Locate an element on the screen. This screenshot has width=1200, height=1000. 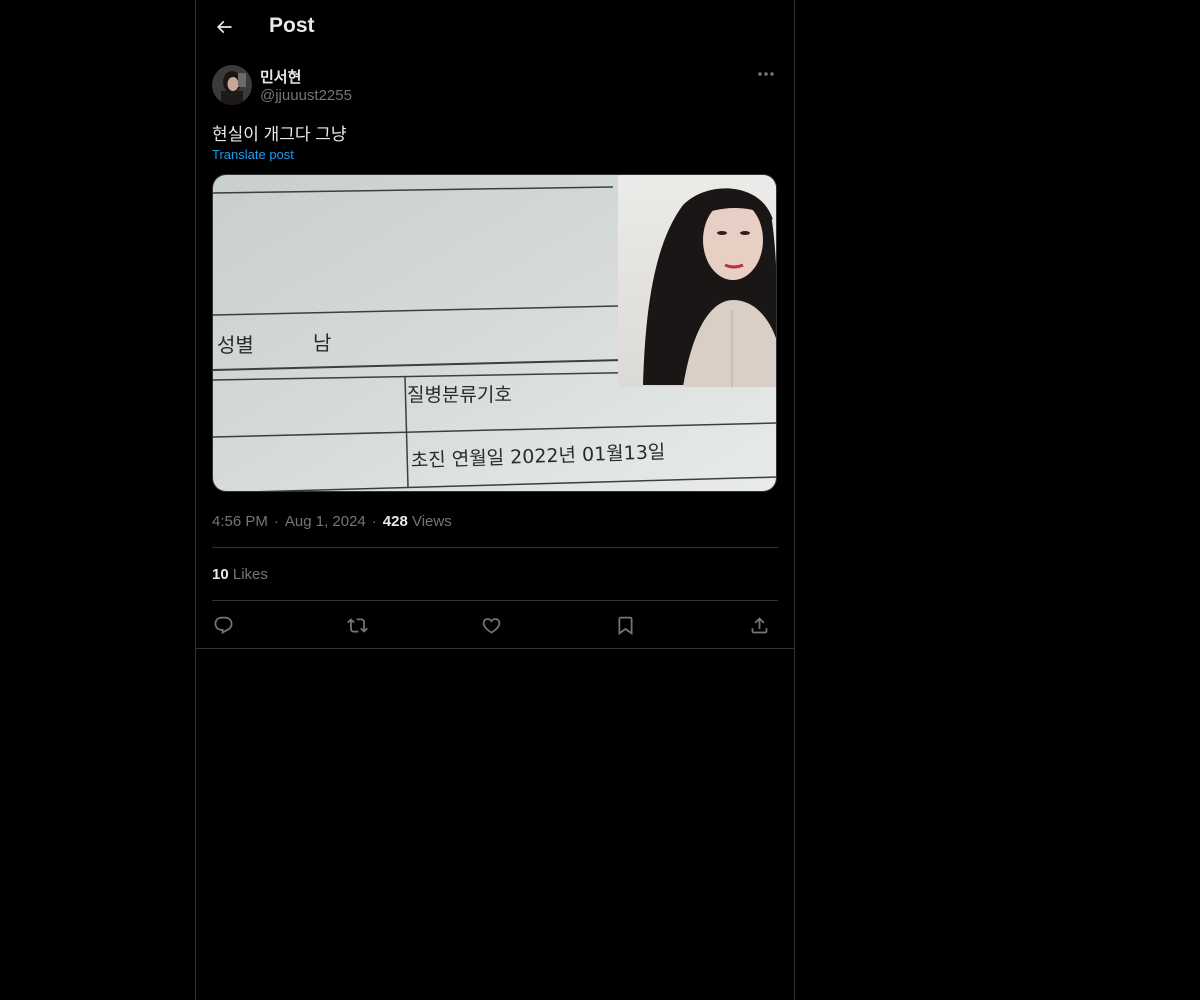
back-button is located at coordinates (224, 27).